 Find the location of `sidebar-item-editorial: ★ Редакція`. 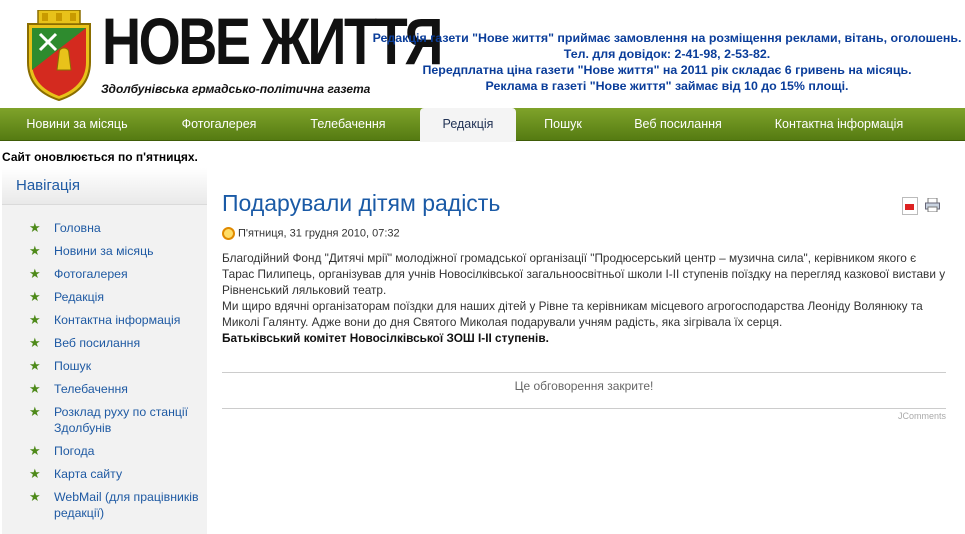

sidebar-item-editorial: ★ Редакція is located at coordinates (104, 297).